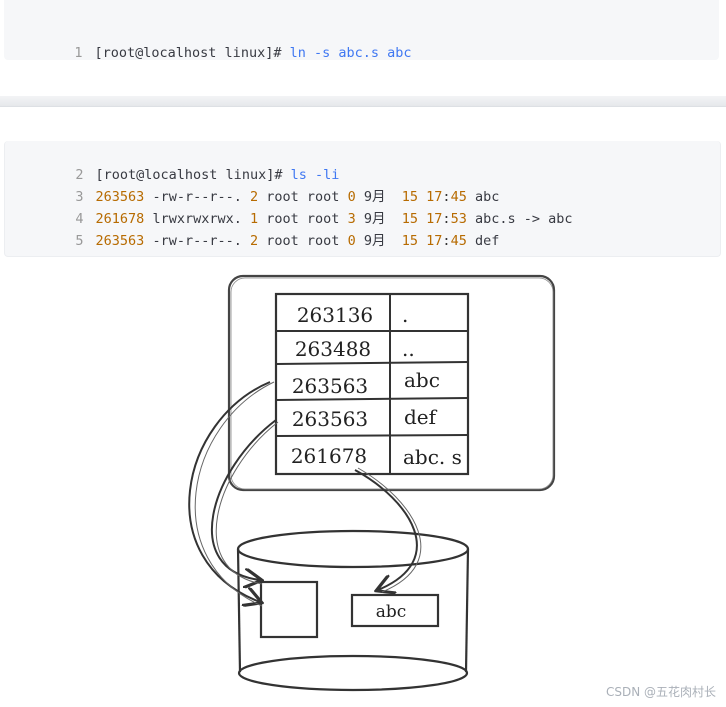 This screenshot has height=707, width=726. Describe the element at coordinates (391, 383) in the screenshot. I see `directory-block` at that location.